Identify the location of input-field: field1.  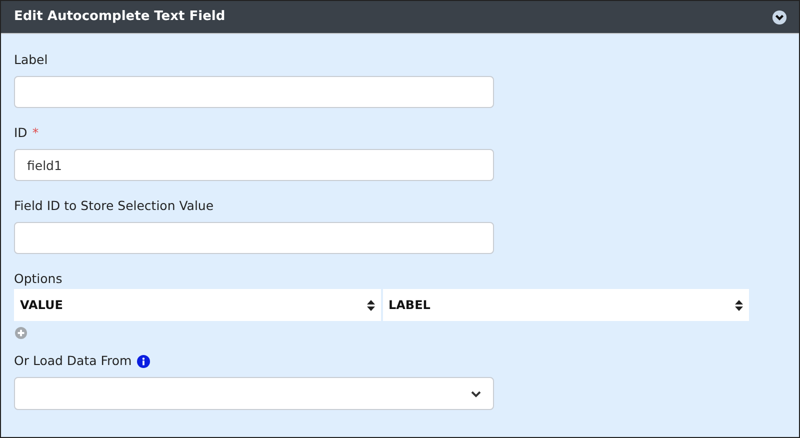
(254, 165).